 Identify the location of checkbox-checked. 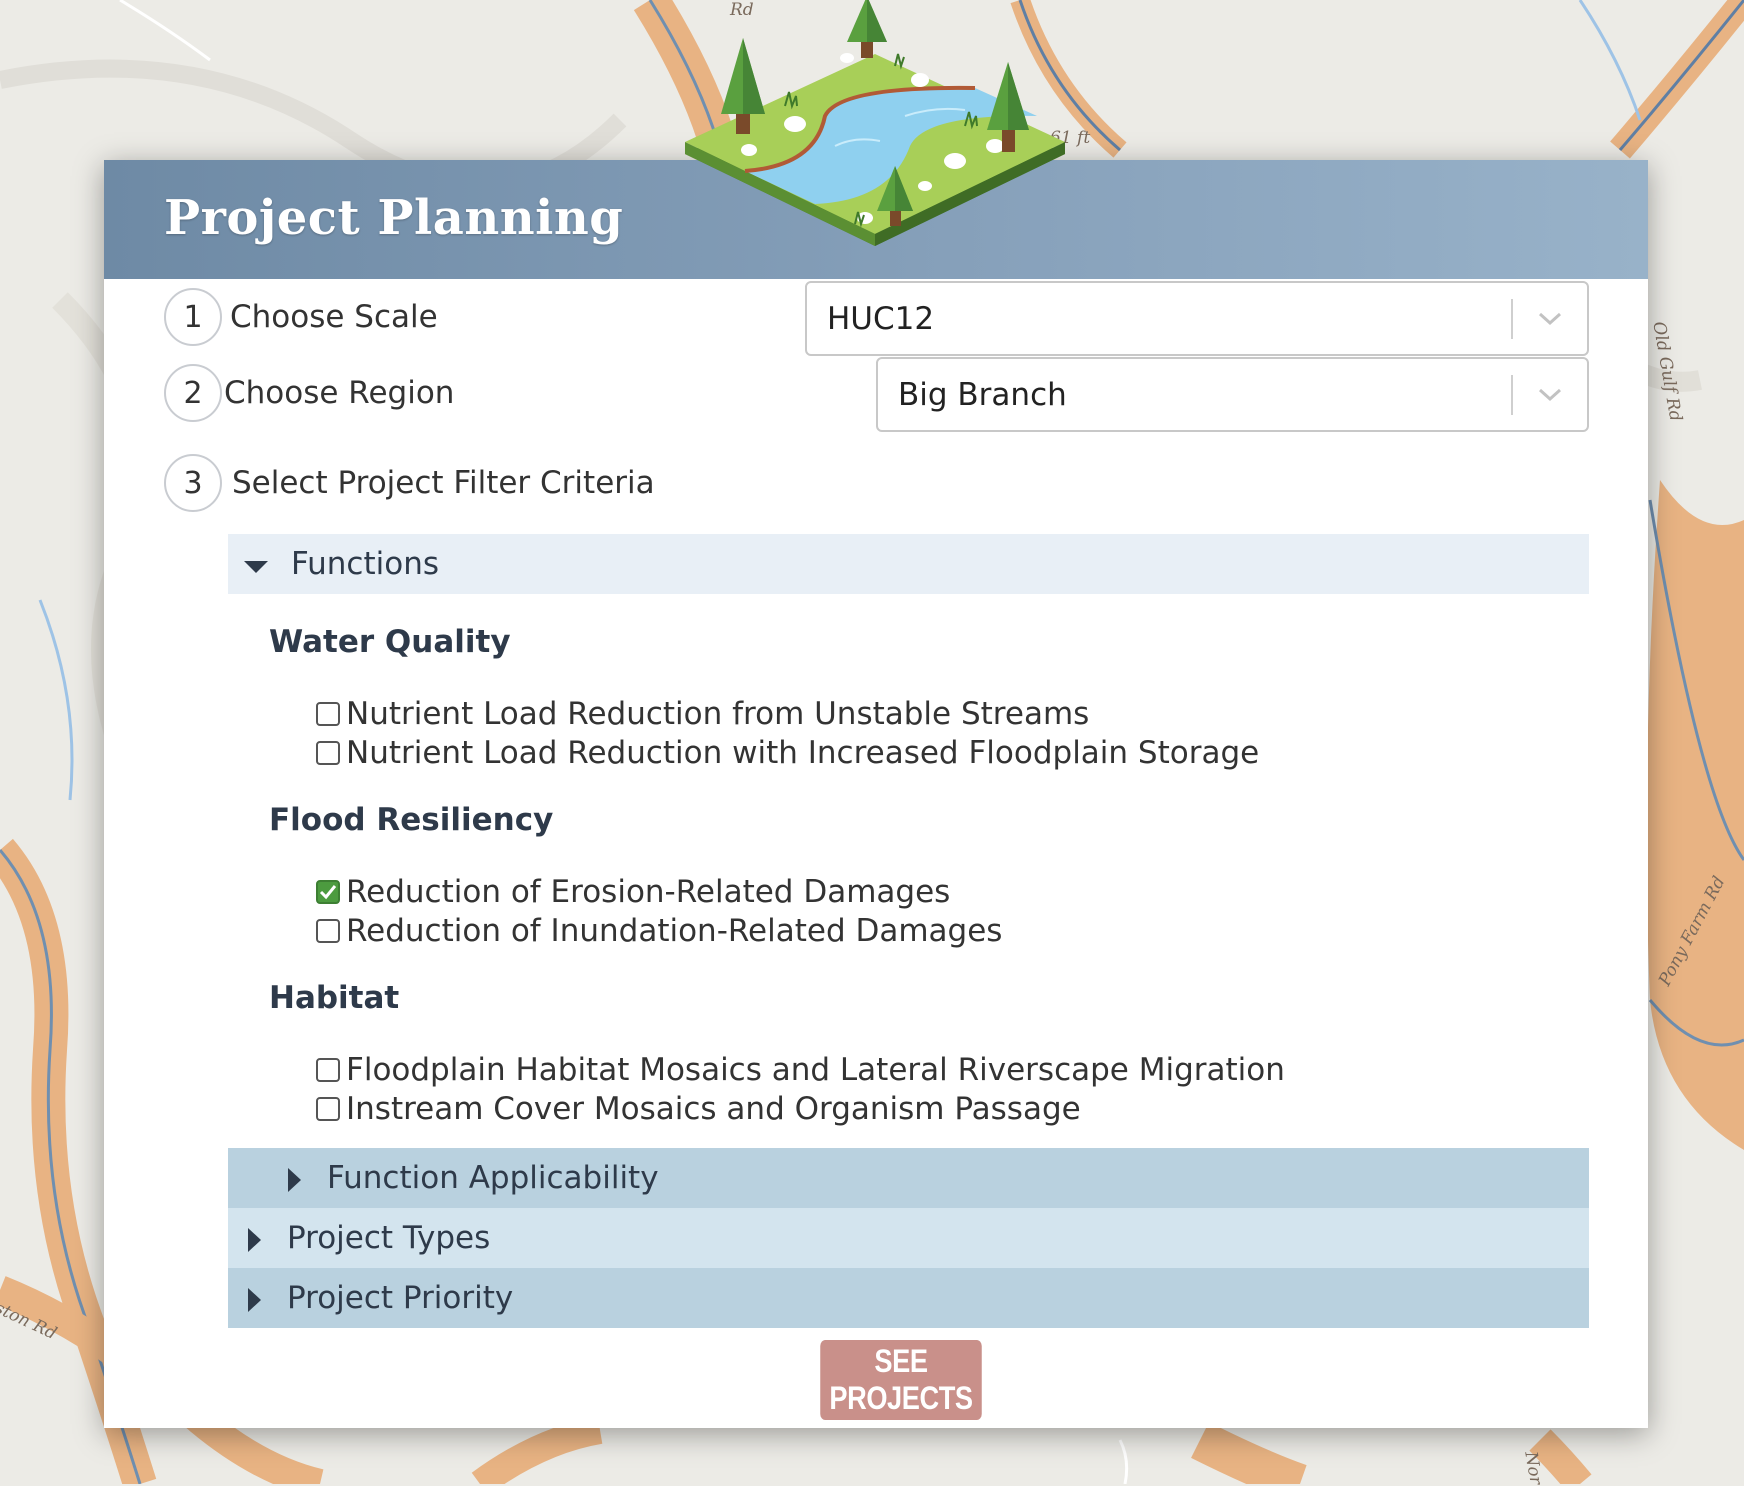
(328, 892).